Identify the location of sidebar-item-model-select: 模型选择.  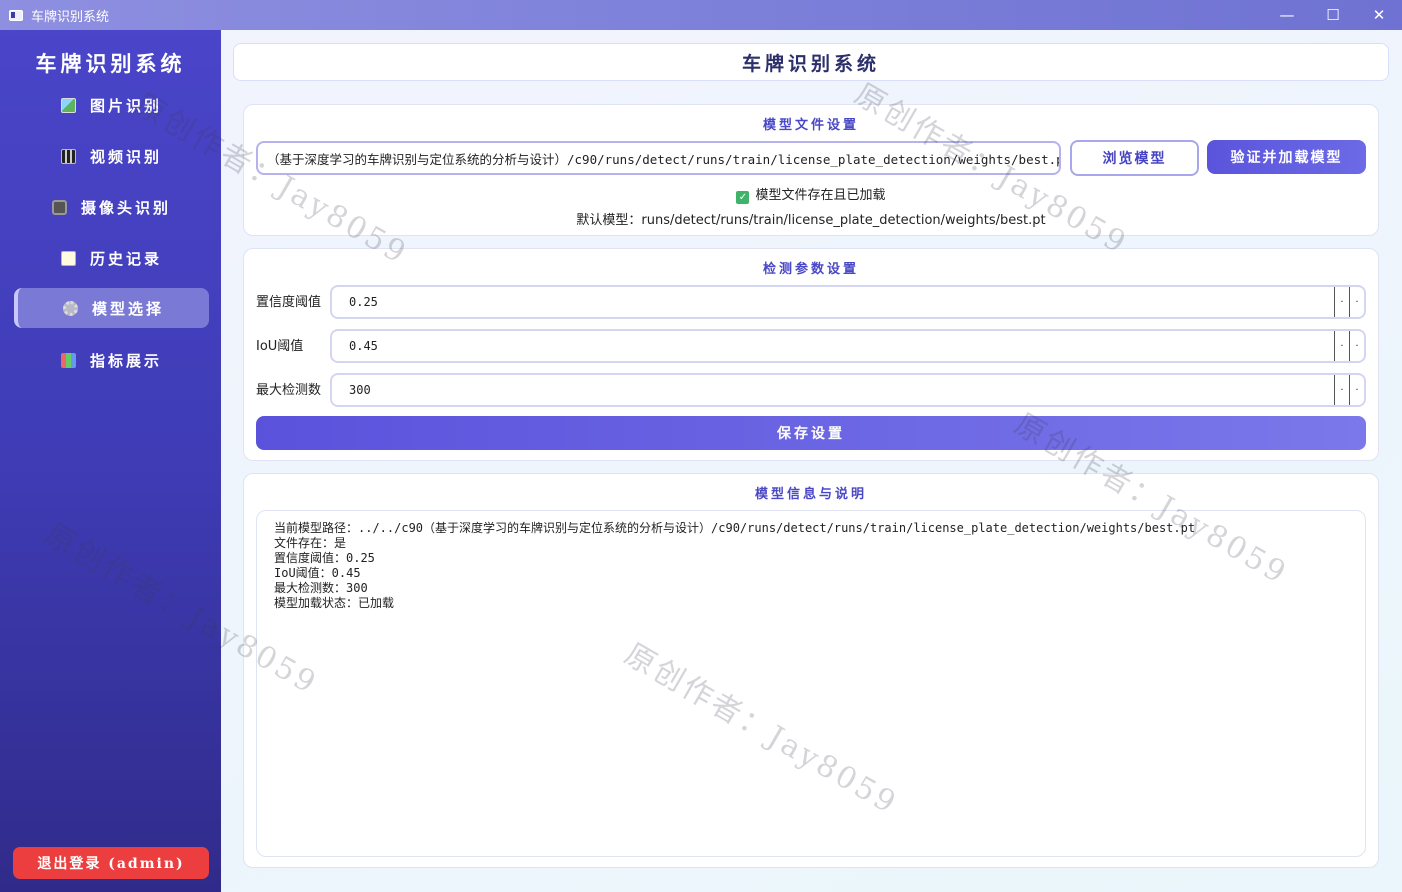
(111, 308).